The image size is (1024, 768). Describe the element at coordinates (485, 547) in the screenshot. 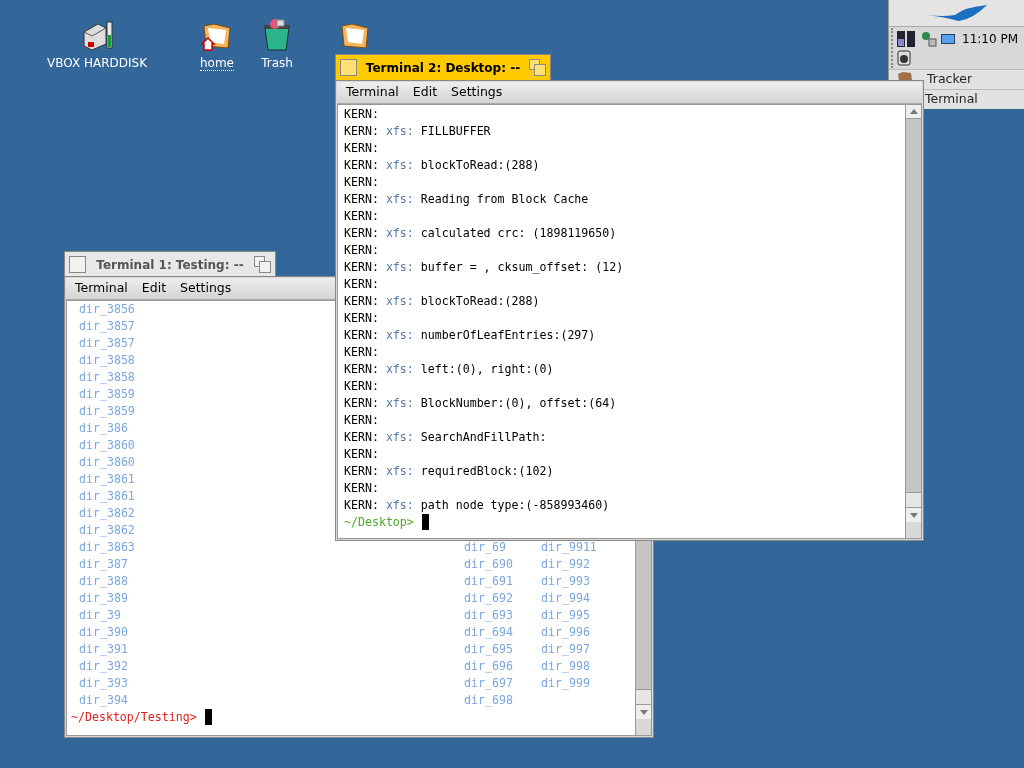

I see `directory-name: dir_69` at that location.